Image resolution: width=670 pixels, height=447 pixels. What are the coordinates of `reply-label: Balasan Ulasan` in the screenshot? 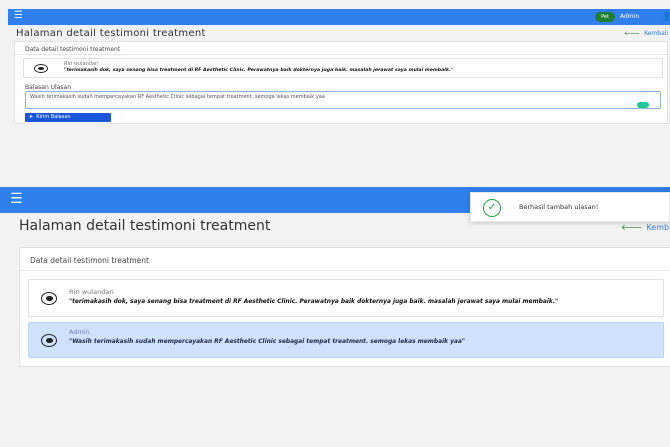 It's located at (48, 87).